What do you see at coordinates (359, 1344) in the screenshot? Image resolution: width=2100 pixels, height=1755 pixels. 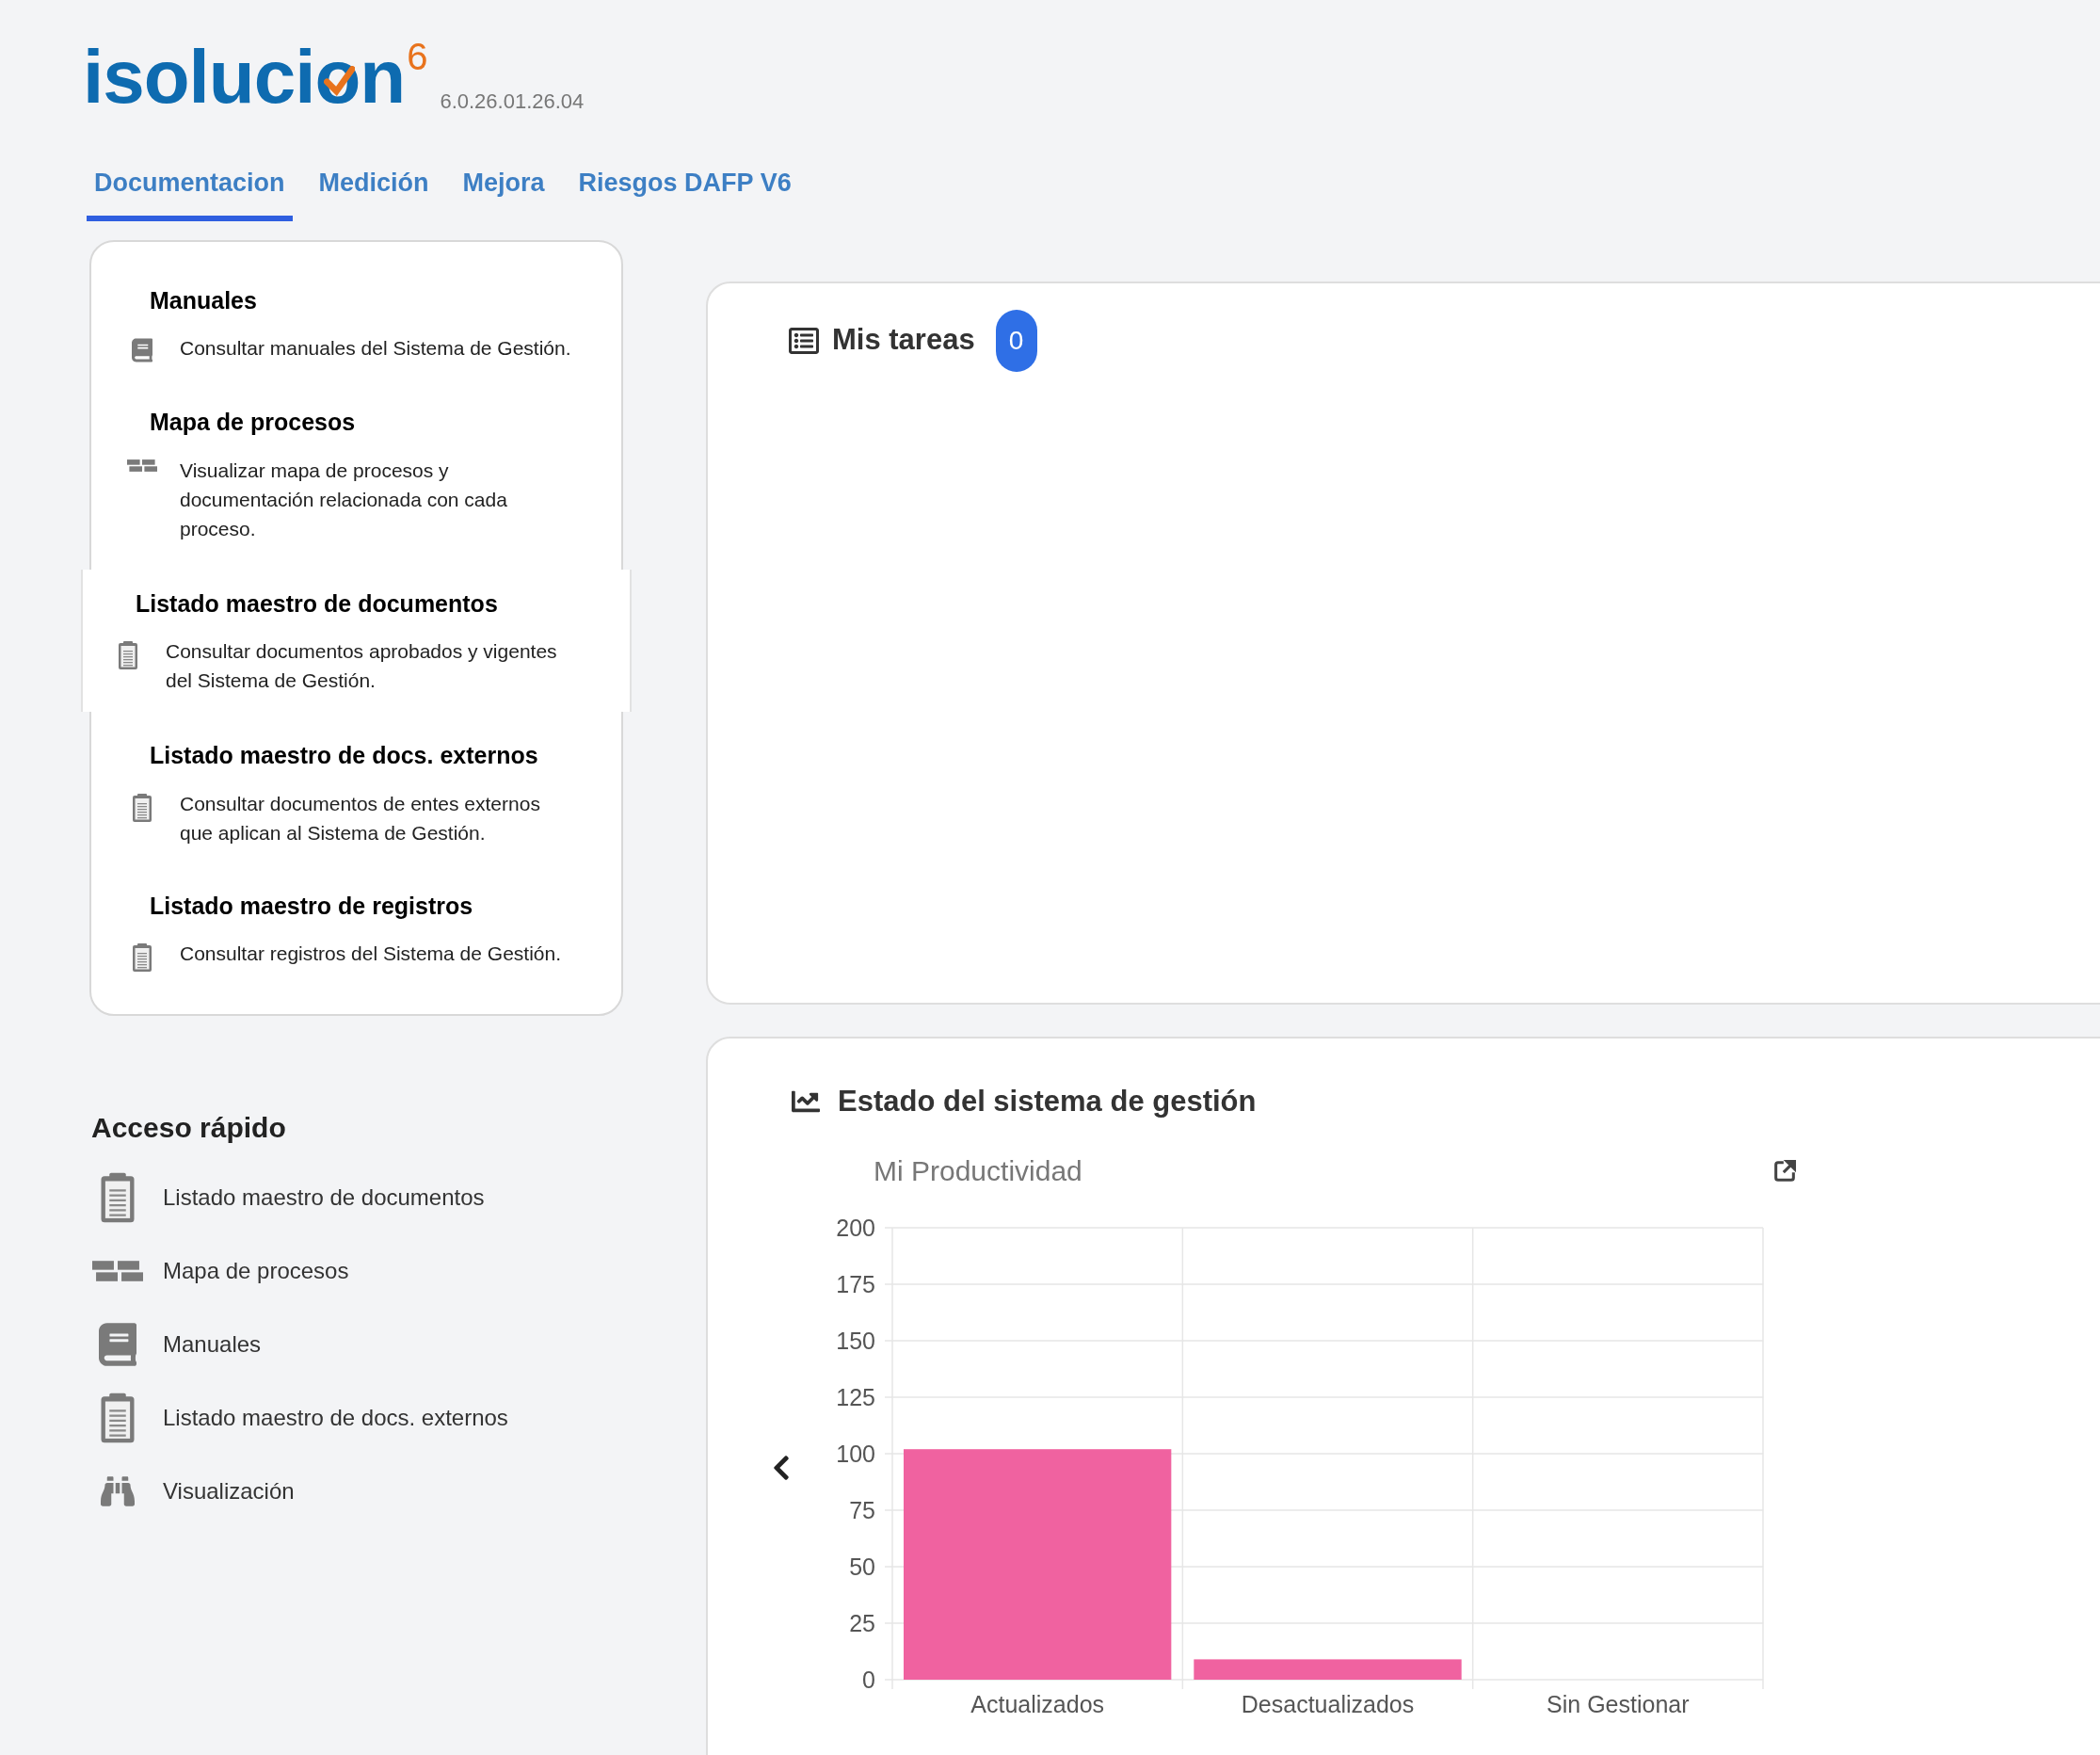 I see `quick-access-link: Manuales` at bounding box center [359, 1344].